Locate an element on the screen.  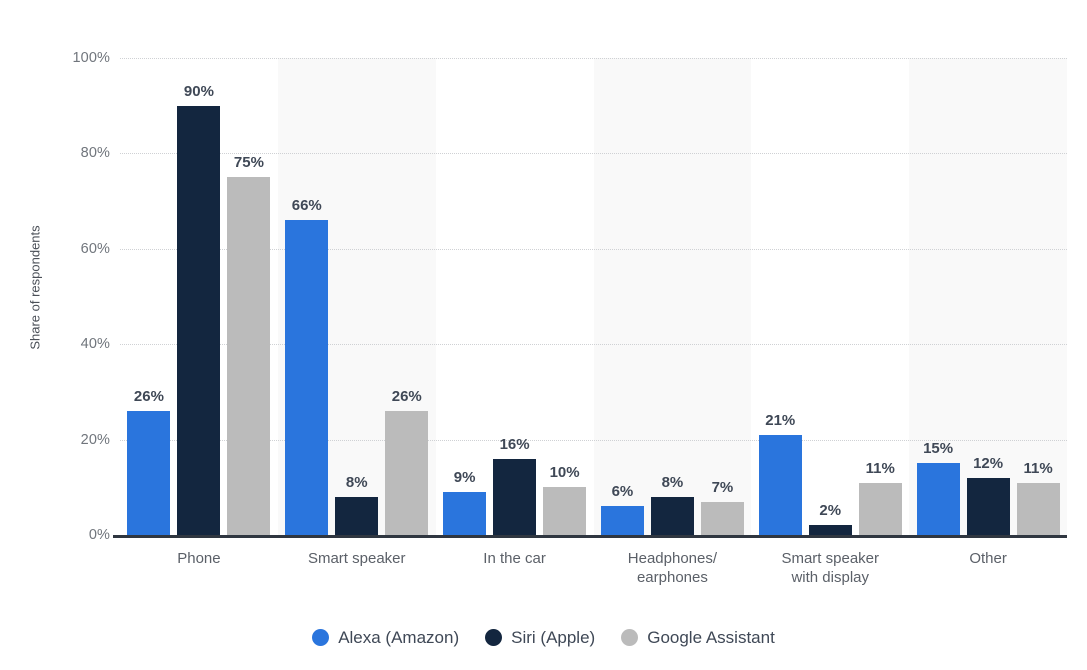
y-axis-tick-label: 20% is located at coordinates (95, 439).